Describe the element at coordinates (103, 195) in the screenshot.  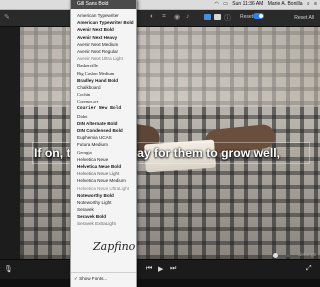
I see `font-item: Noteworthy Bold` at that location.